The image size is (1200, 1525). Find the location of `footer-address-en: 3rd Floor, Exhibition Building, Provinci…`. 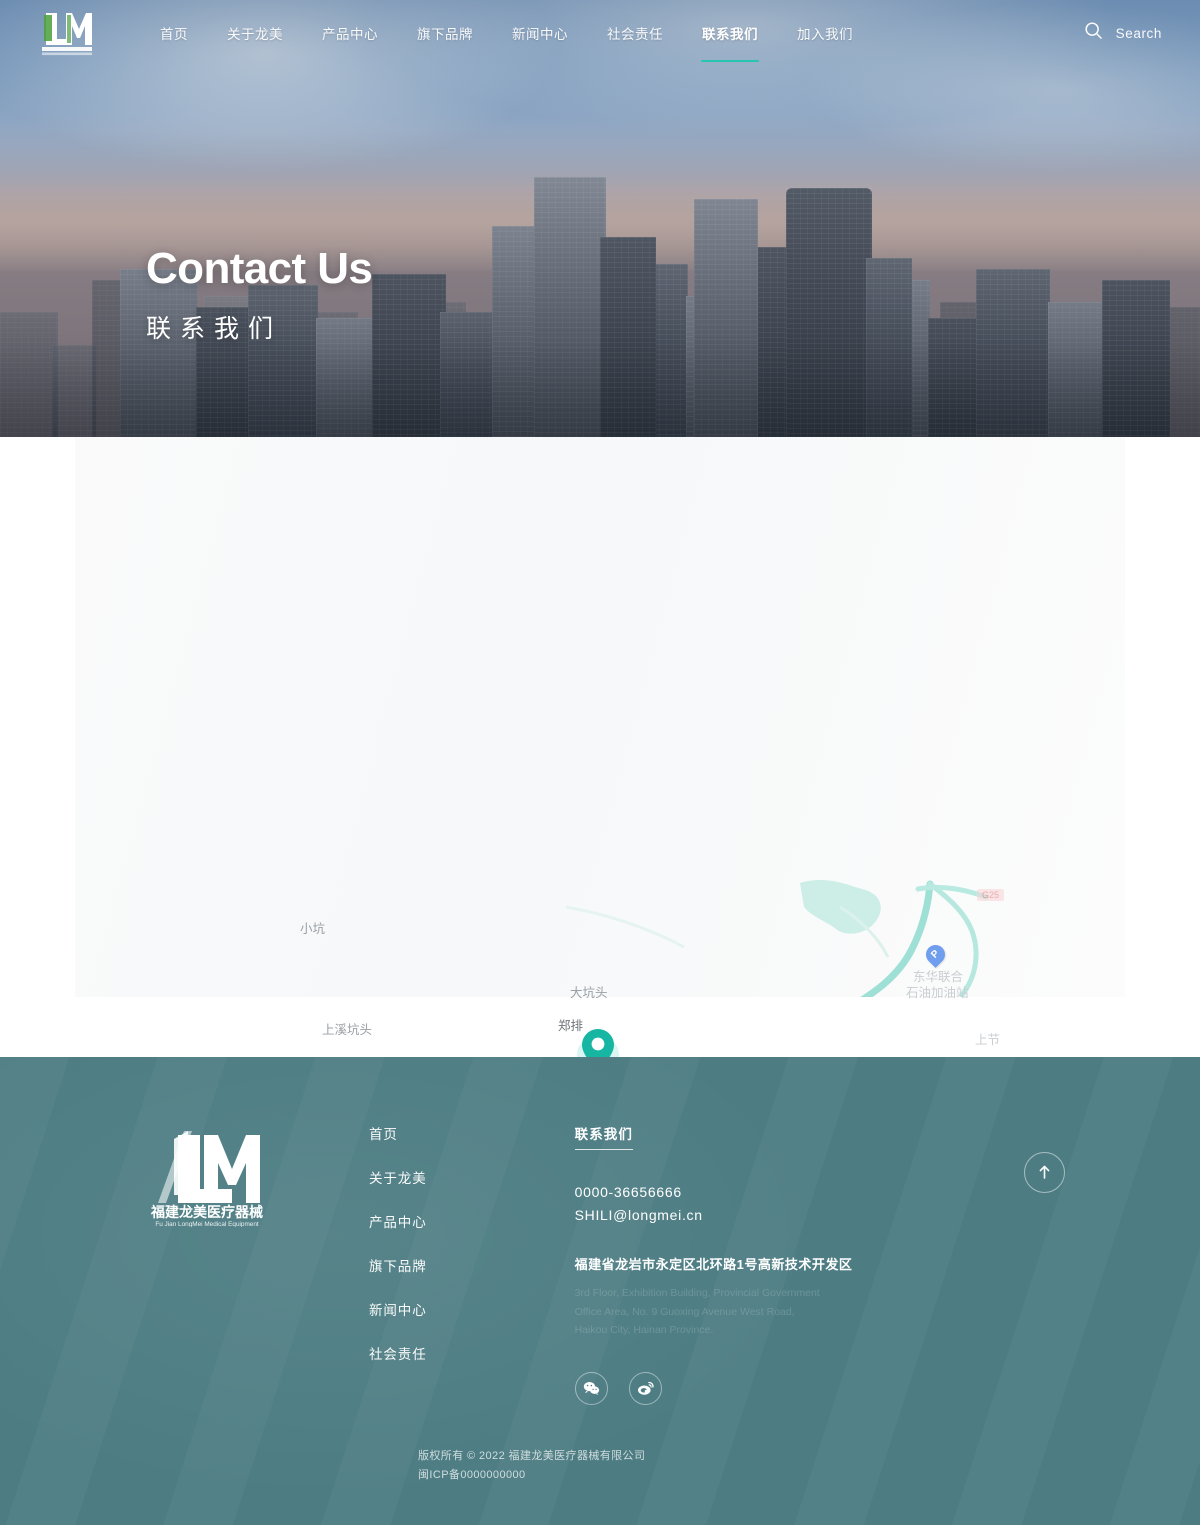

footer-address-en: 3rd Floor, Exhibition Building, Provinci… is located at coordinates (697, 1312).